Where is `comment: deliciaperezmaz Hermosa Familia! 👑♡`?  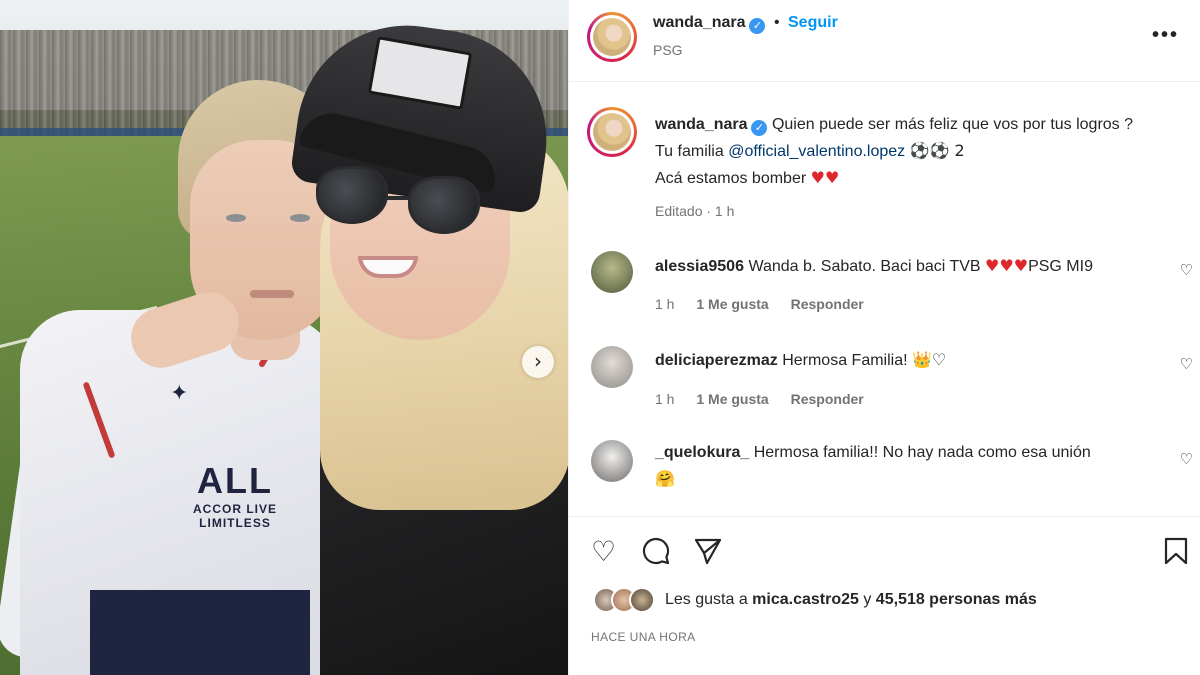
comment: deliciaperezmaz Hermosa Familia! 👑♡ is located at coordinates (915, 360).